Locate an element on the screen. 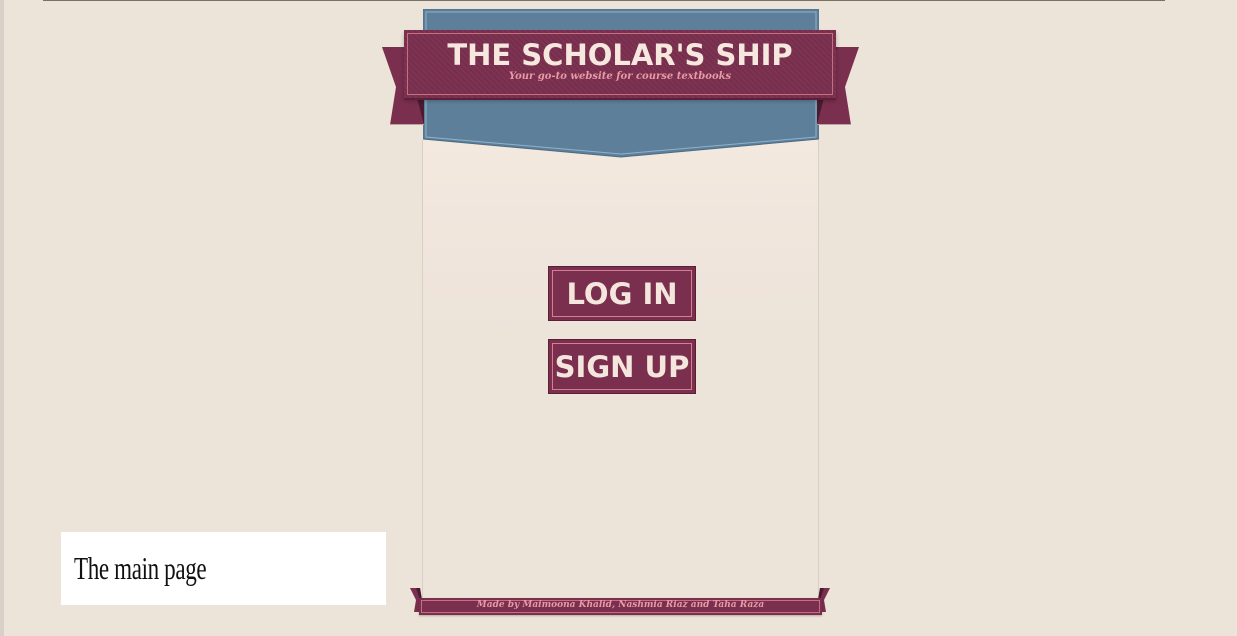  site-tagline: Your go-to website for course textbooks is located at coordinates (620, 76).